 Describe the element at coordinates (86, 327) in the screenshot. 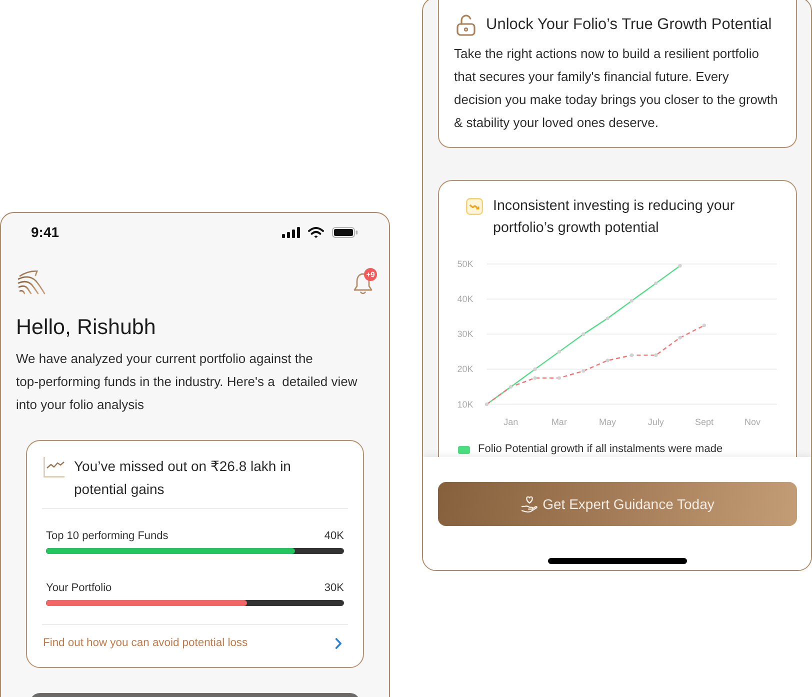

I see `greeting-title: Hello, Rishubh` at that location.